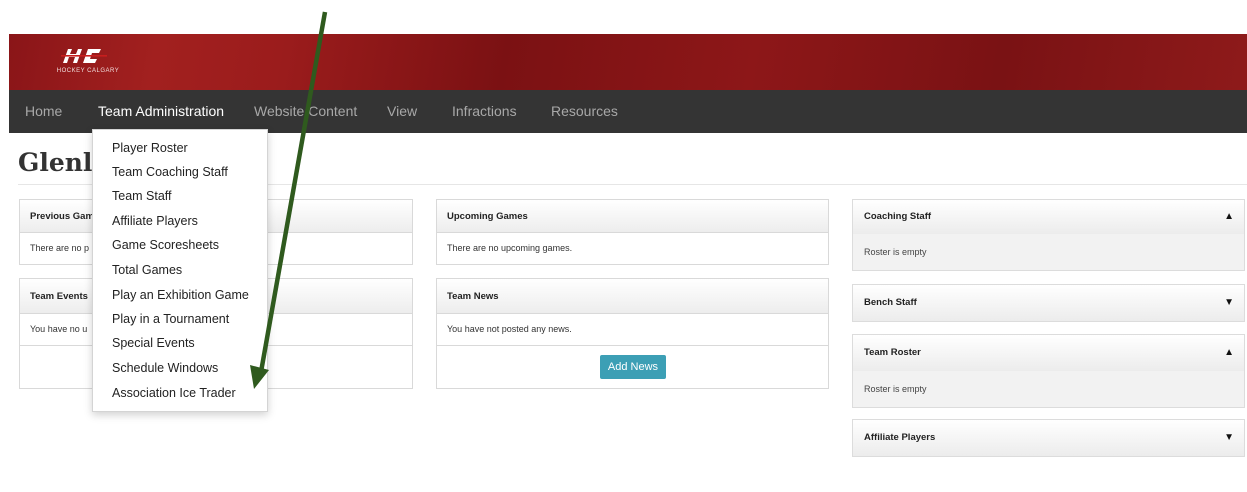  I want to click on hc-logo-icon, so click(84, 56).